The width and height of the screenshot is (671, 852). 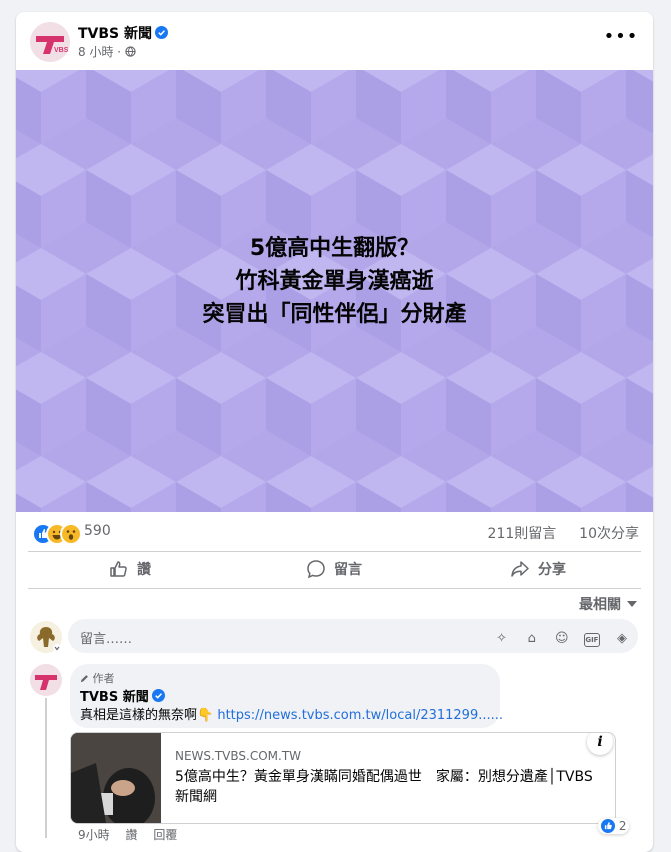 I want to click on page-name-text: TVBS 新聞, so click(x=115, y=34).